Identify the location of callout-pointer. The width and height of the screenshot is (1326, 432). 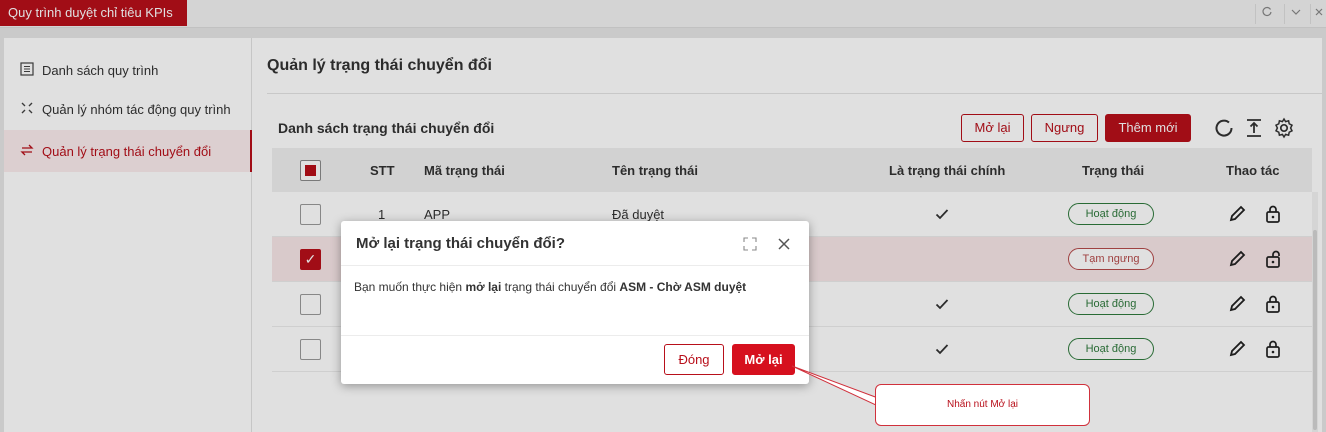
(835, 386).